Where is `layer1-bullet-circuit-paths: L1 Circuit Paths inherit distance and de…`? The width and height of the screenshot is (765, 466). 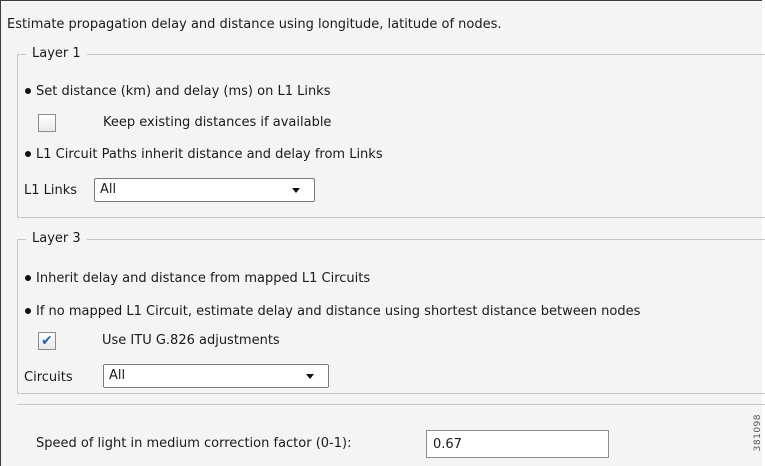 layer1-bullet-circuit-paths: L1 Circuit Paths inherit distance and de… is located at coordinates (204, 154).